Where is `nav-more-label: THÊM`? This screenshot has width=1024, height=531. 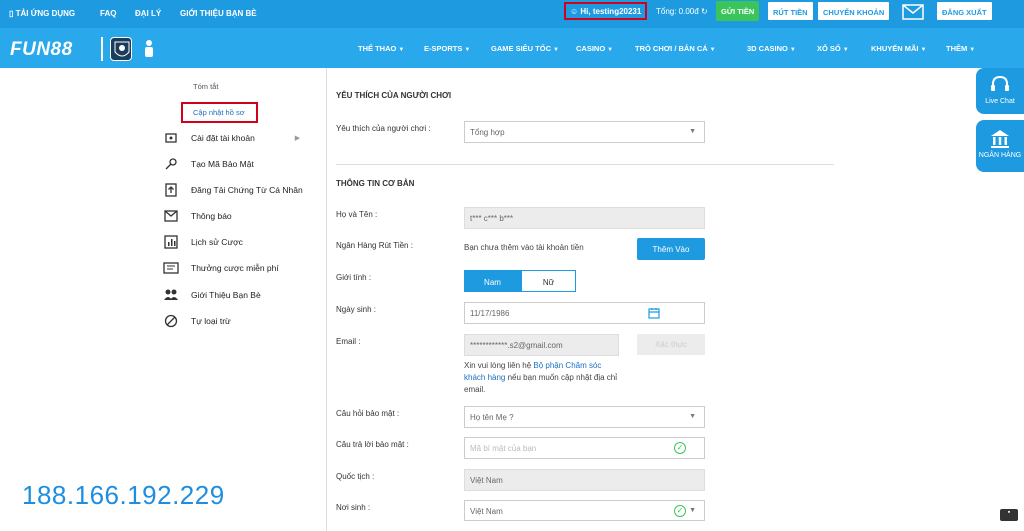
nav-more-label: THÊM is located at coordinates (957, 48).